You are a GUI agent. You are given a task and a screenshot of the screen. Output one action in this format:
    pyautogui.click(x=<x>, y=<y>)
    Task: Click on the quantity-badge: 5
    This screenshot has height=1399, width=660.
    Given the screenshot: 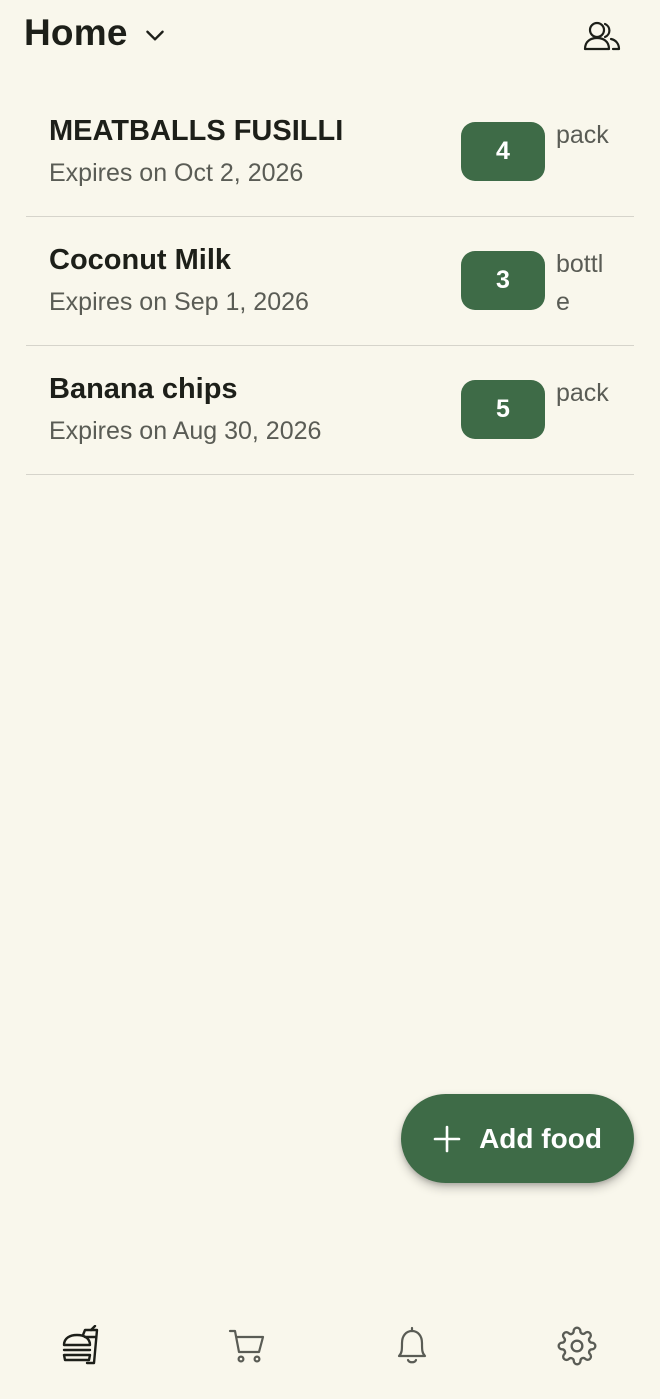 What is the action you would take?
    pyautogui.click(x=503, y=409)
    